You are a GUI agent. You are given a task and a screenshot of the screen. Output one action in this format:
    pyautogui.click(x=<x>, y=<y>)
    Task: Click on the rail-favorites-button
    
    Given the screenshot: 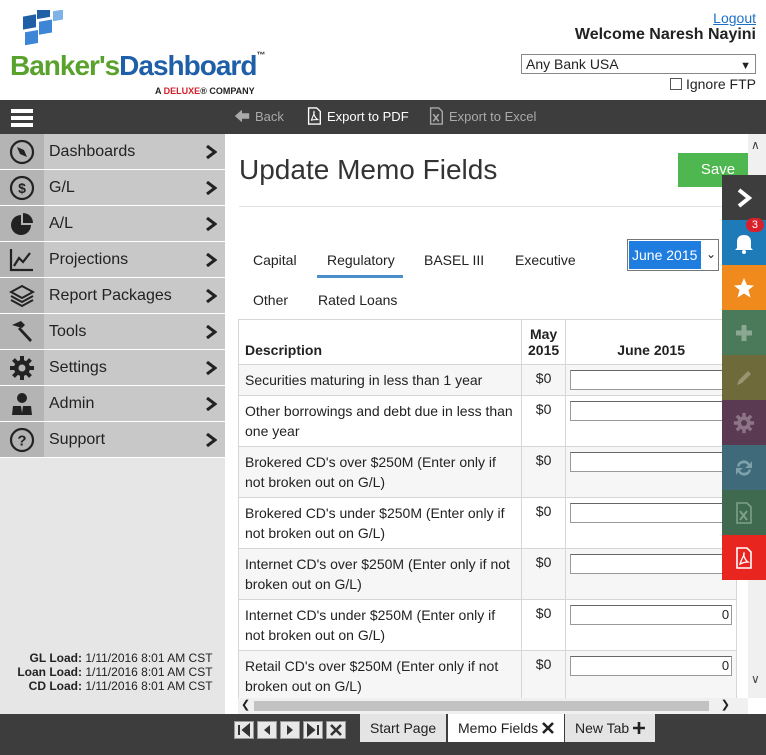 What is the action you would take?
    pyautogui.click(x=744, y=287)
    